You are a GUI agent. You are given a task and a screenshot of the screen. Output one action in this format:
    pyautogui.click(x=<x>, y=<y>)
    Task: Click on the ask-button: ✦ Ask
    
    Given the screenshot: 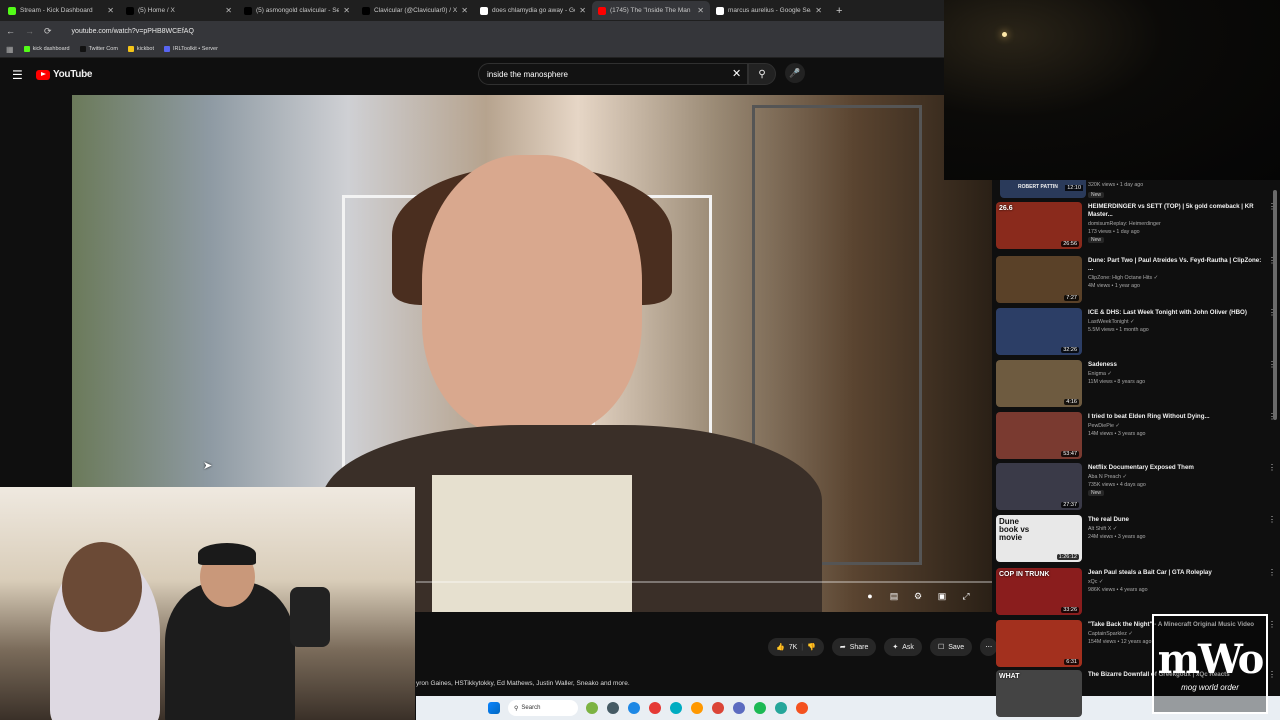 What is the action you would take?
    pyautogui.click(x=903, y=647)
    